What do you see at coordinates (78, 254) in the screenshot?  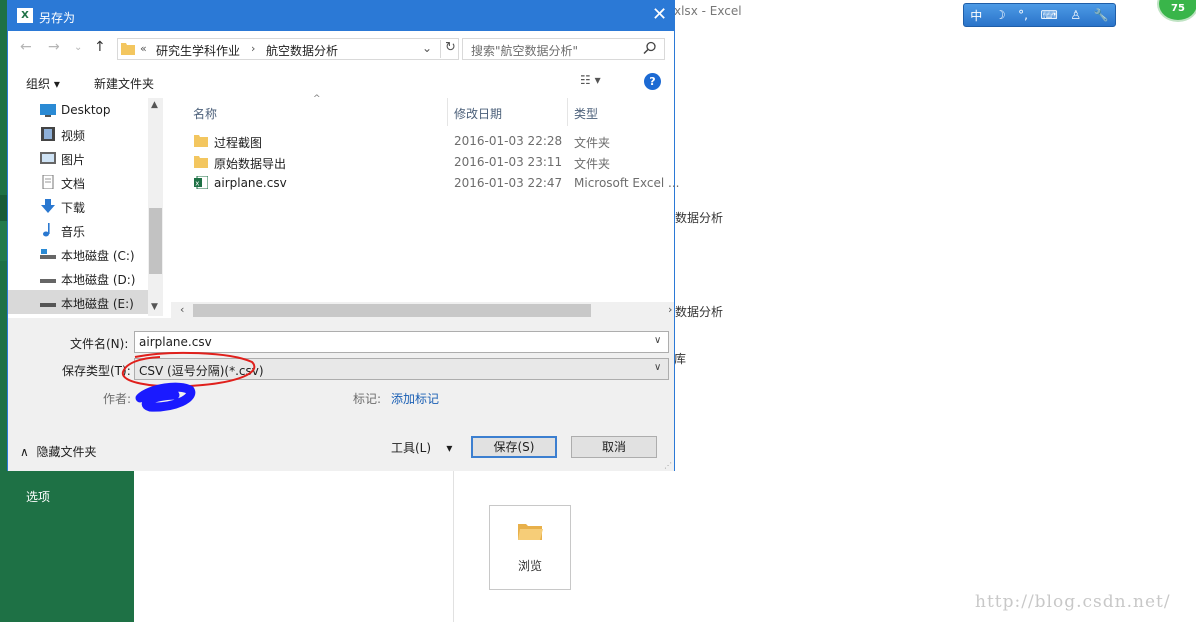 I see `nav-item-drive-c: 本地磁盘 (C:)` at bounding box center [78, 254].